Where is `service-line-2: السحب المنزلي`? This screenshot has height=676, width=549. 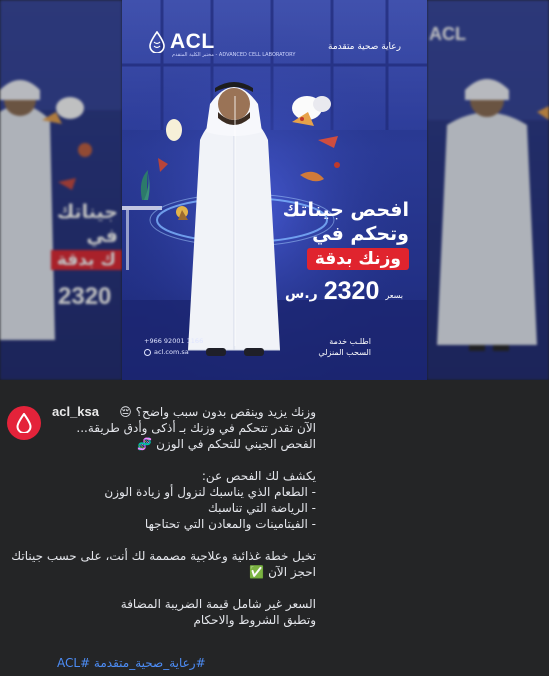 service-line-2: السحب المنزلي is located at coordinates (344, 352).